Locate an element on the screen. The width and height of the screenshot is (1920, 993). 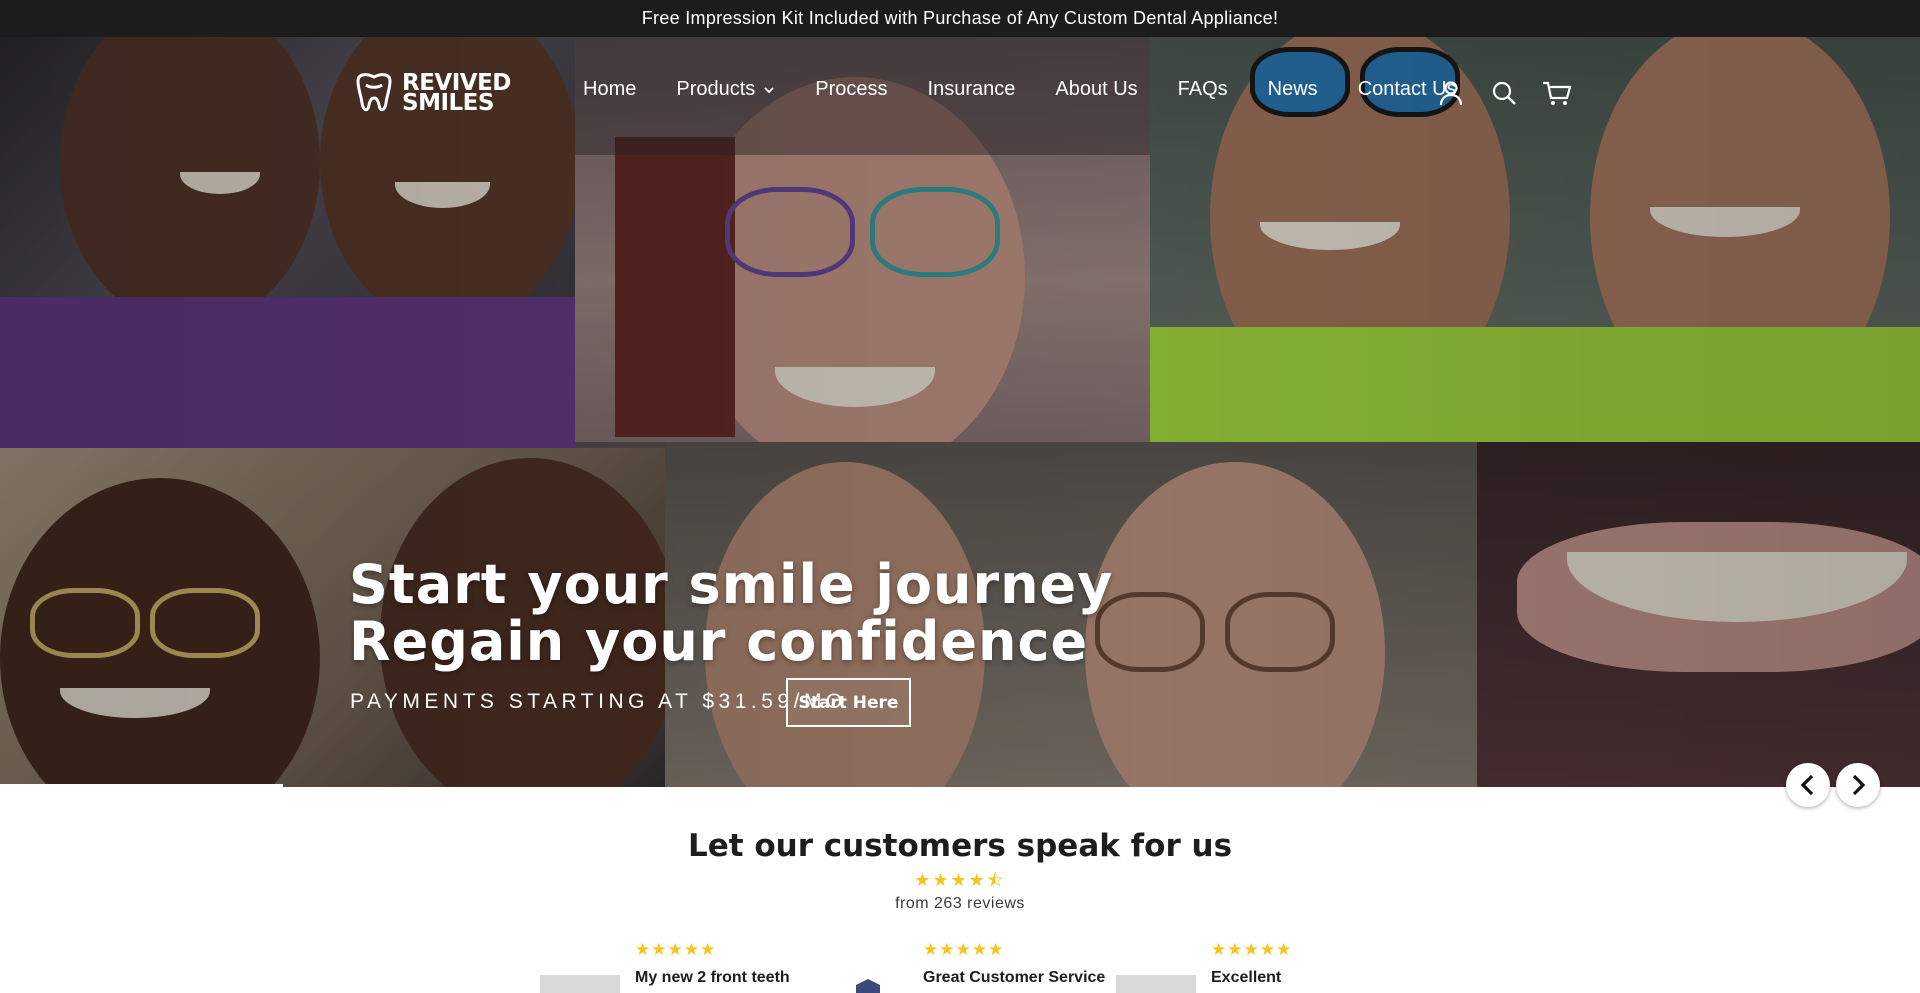
start-here-button: Start Here is located at coordinates (848, 702).